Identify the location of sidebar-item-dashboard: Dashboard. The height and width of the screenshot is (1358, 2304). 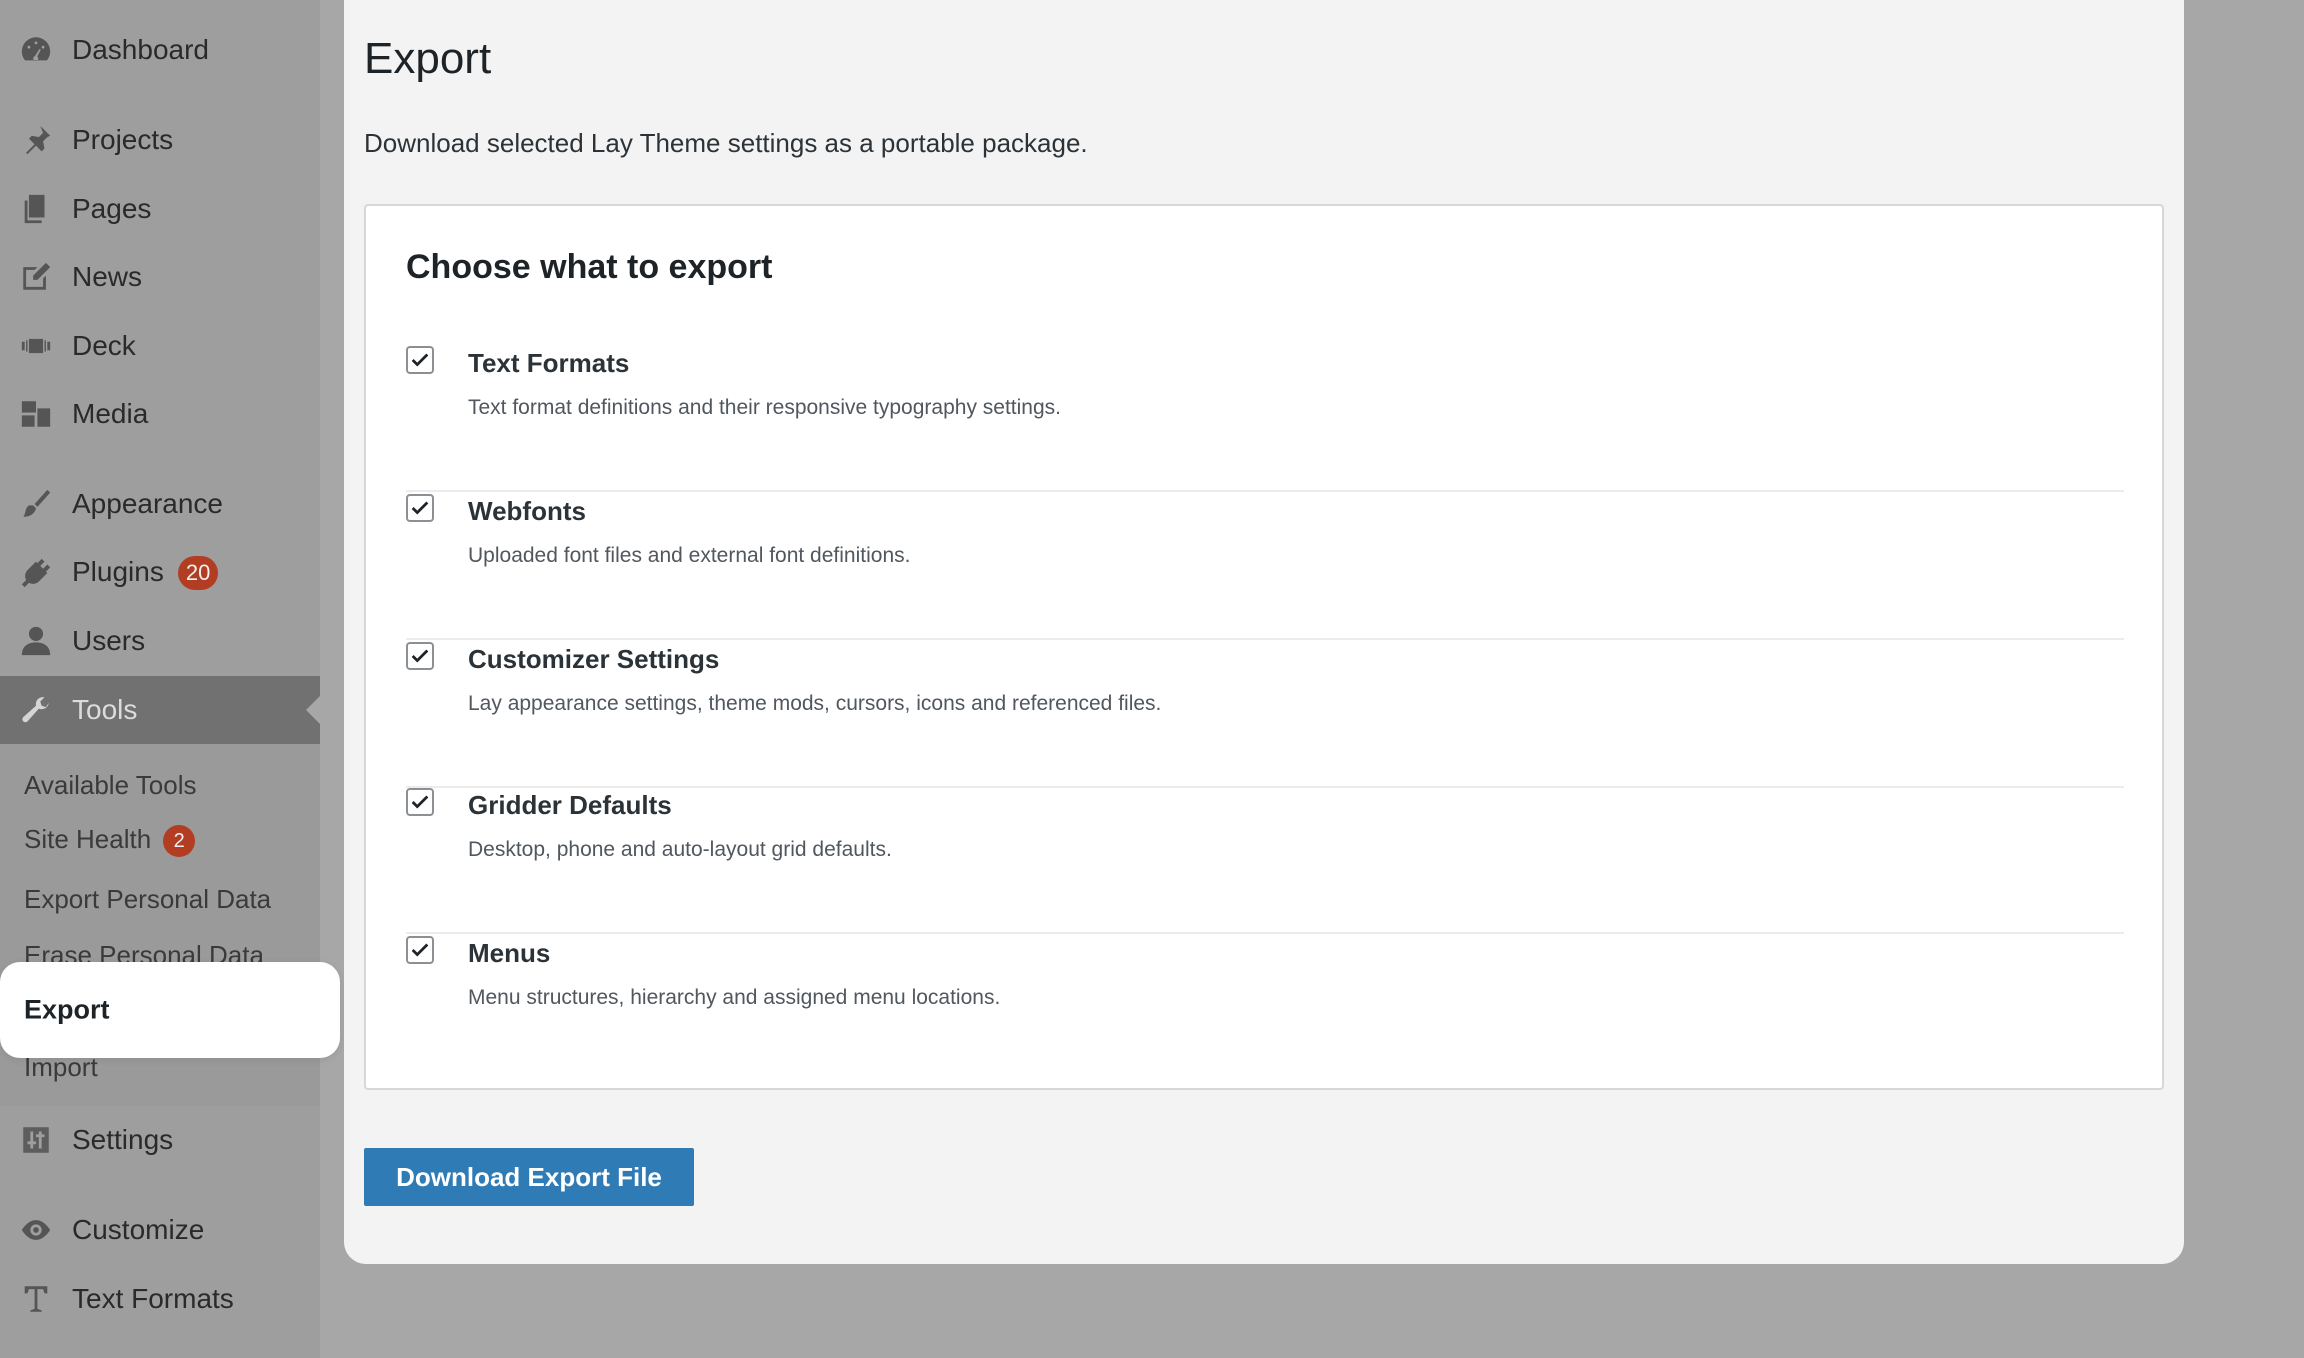
(160, 50).